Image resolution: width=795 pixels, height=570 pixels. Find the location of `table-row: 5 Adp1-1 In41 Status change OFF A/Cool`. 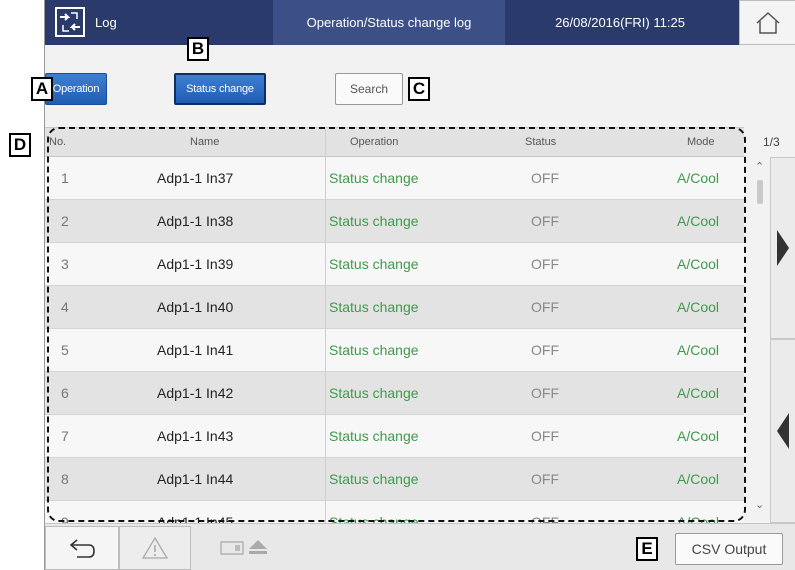

table-row: 5 Adp1-1 In41 Status change OFF A/Cool is located at coordinates (394, 350).